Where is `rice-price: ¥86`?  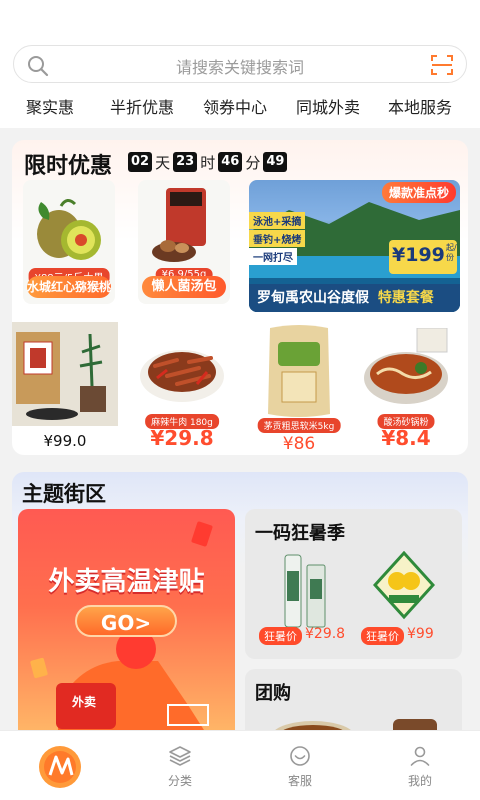 rice-price: ¥86 is located at coordinates (299, 444).